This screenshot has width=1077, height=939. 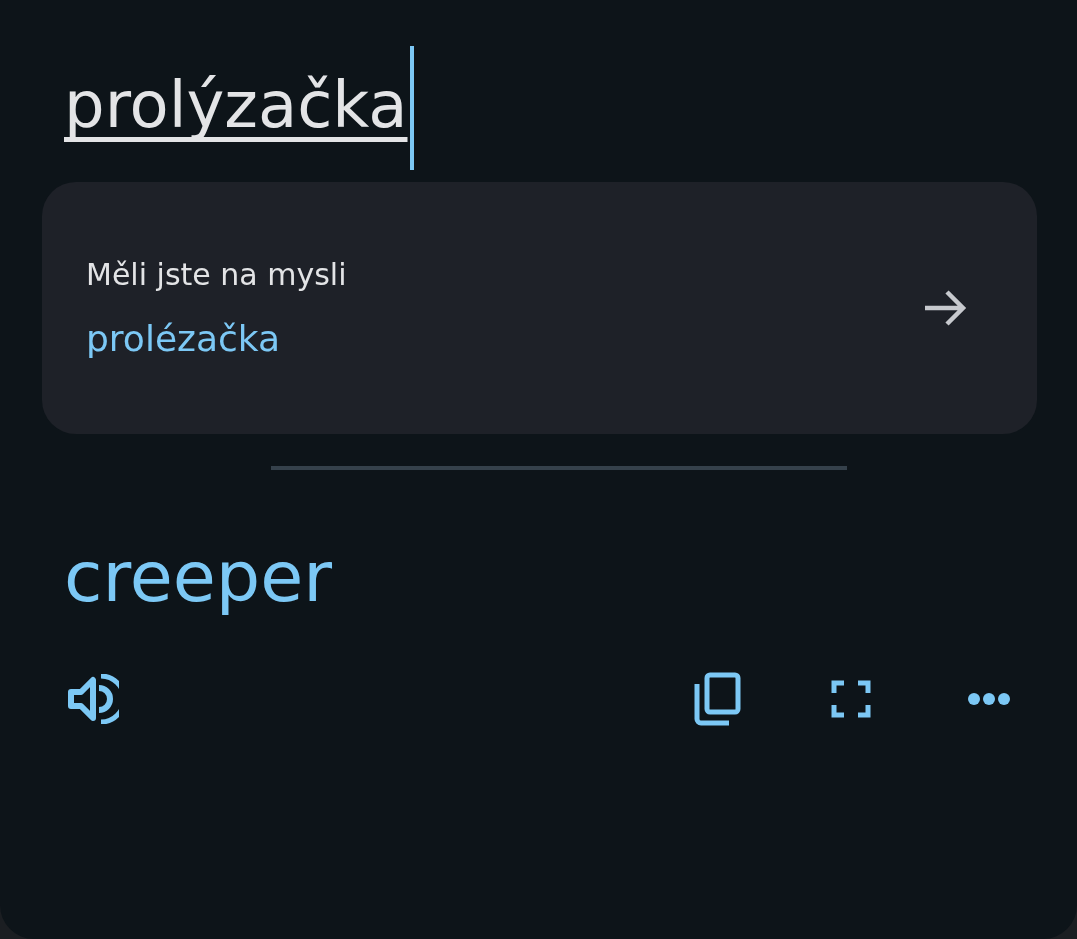 I want to click on suggestion-label: Měli jste na mysli, so click(x=216, y=274).